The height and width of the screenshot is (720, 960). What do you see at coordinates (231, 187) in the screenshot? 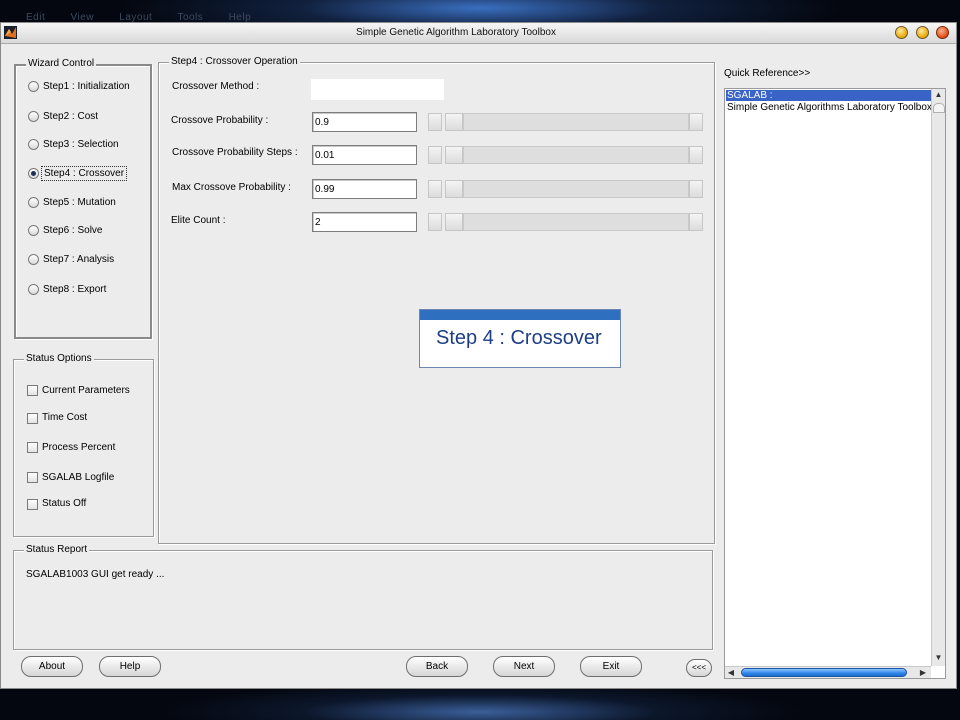
I see `max-crossover-probability-label: Max Crossove Probability :` at bounding box center [231, 187].